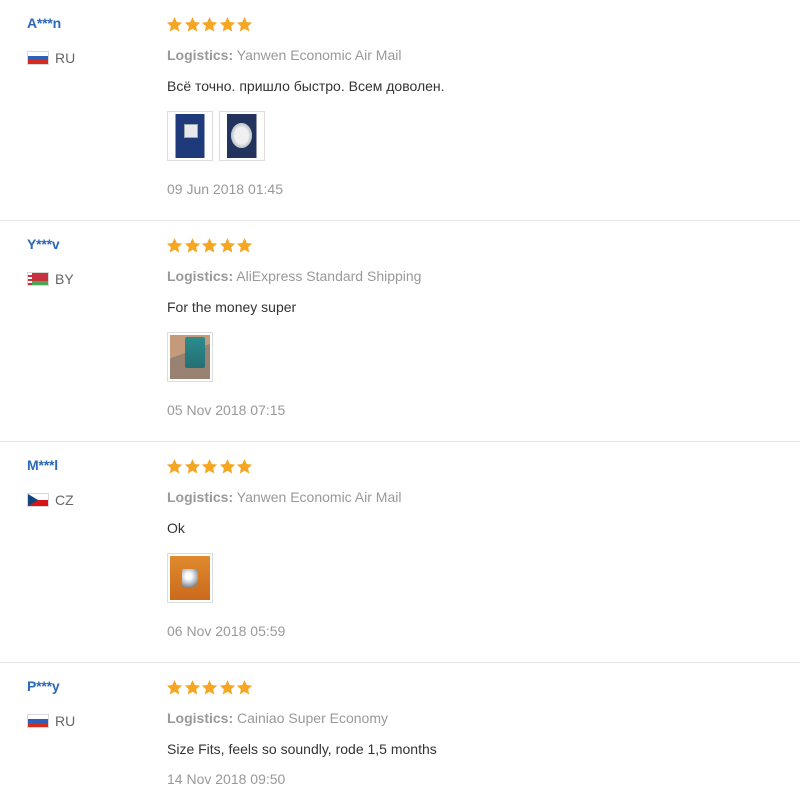  I want to click on logistics-info: Logistics: AliExpress Standard Shipping, so click(294, 276).